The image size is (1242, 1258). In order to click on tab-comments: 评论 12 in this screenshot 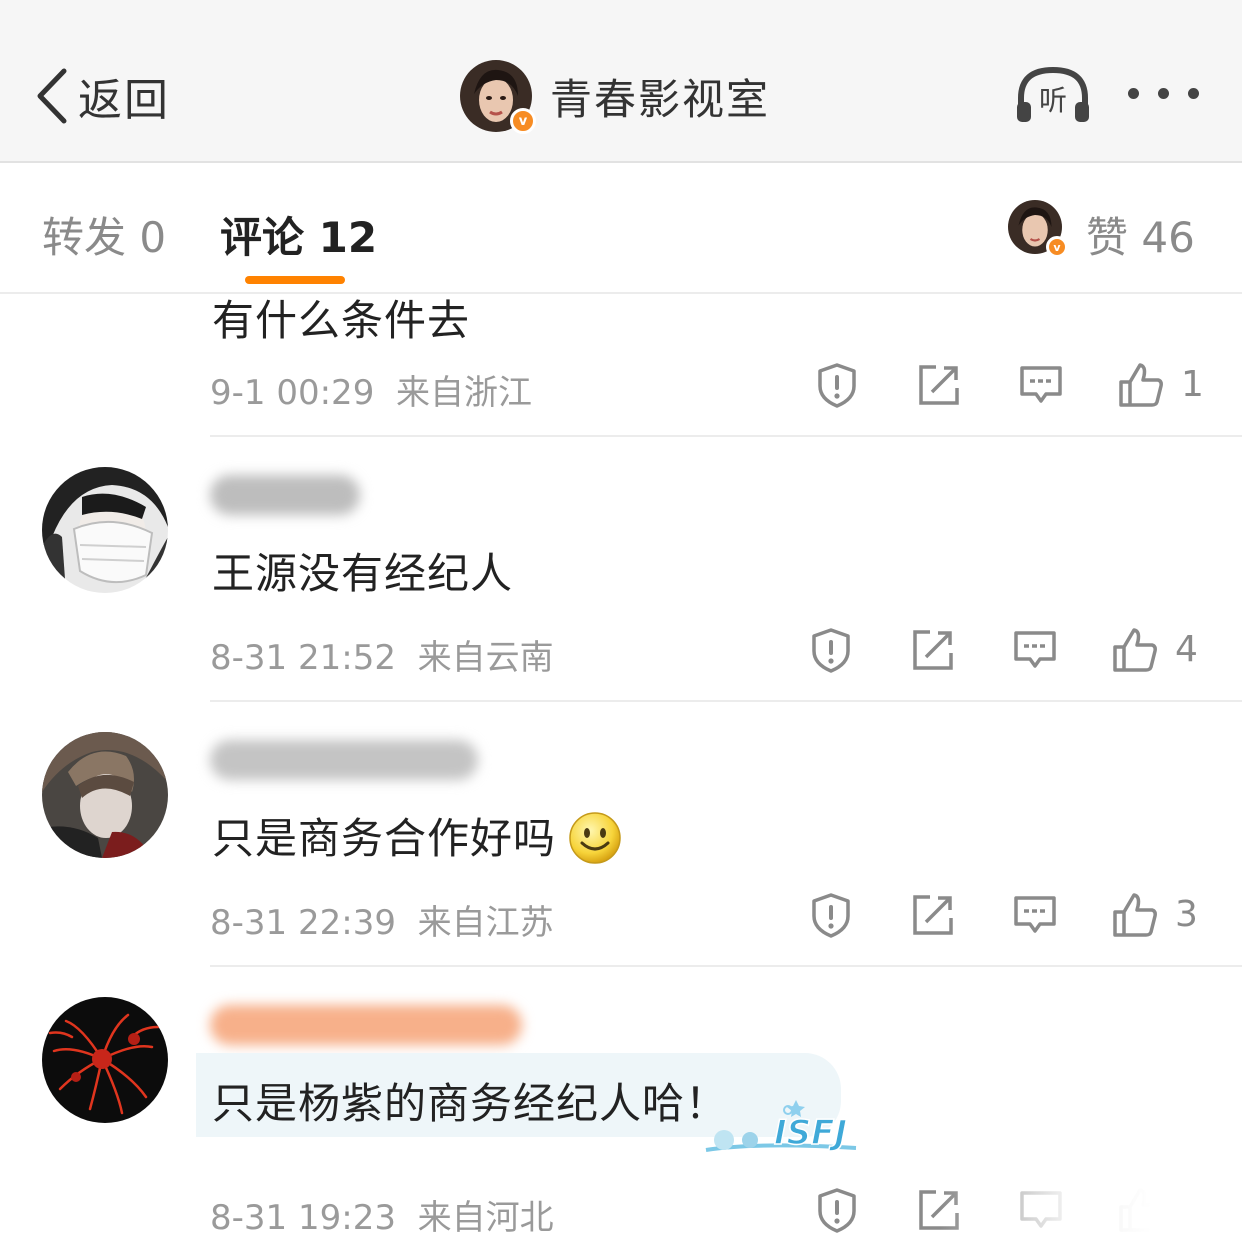, I will do `click(298, 234)`.